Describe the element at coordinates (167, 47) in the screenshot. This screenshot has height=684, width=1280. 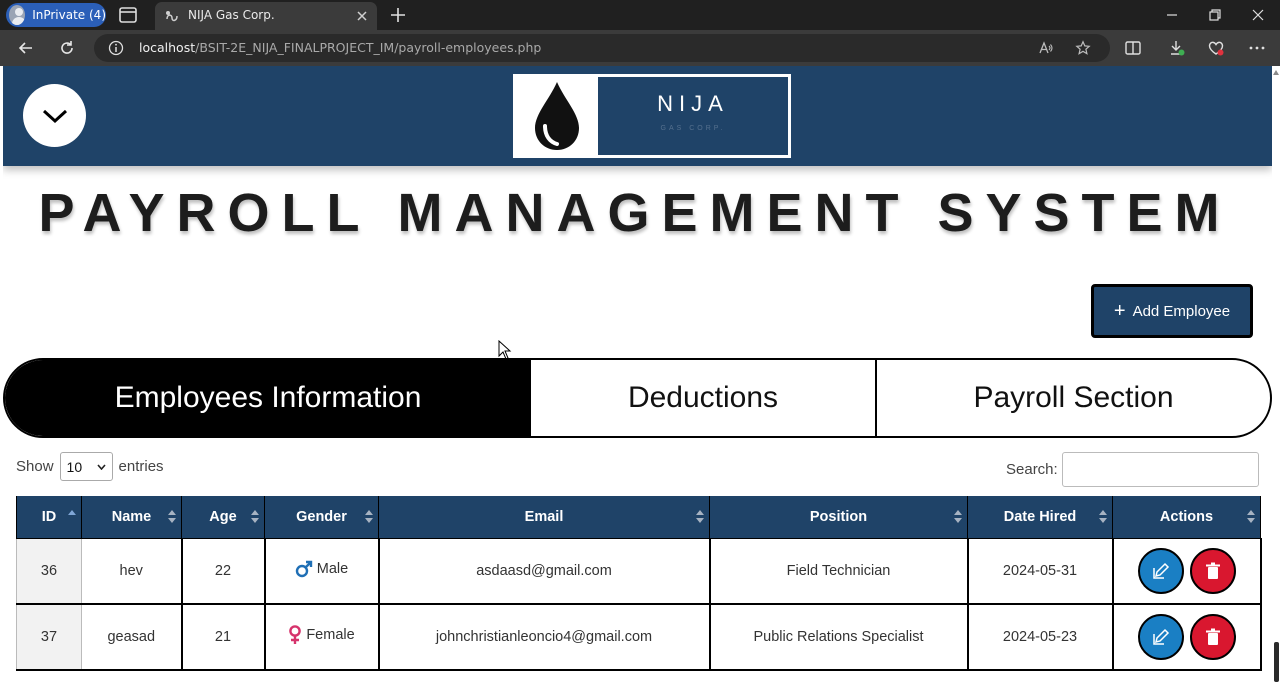
I see `url-host: localhost` at that location.